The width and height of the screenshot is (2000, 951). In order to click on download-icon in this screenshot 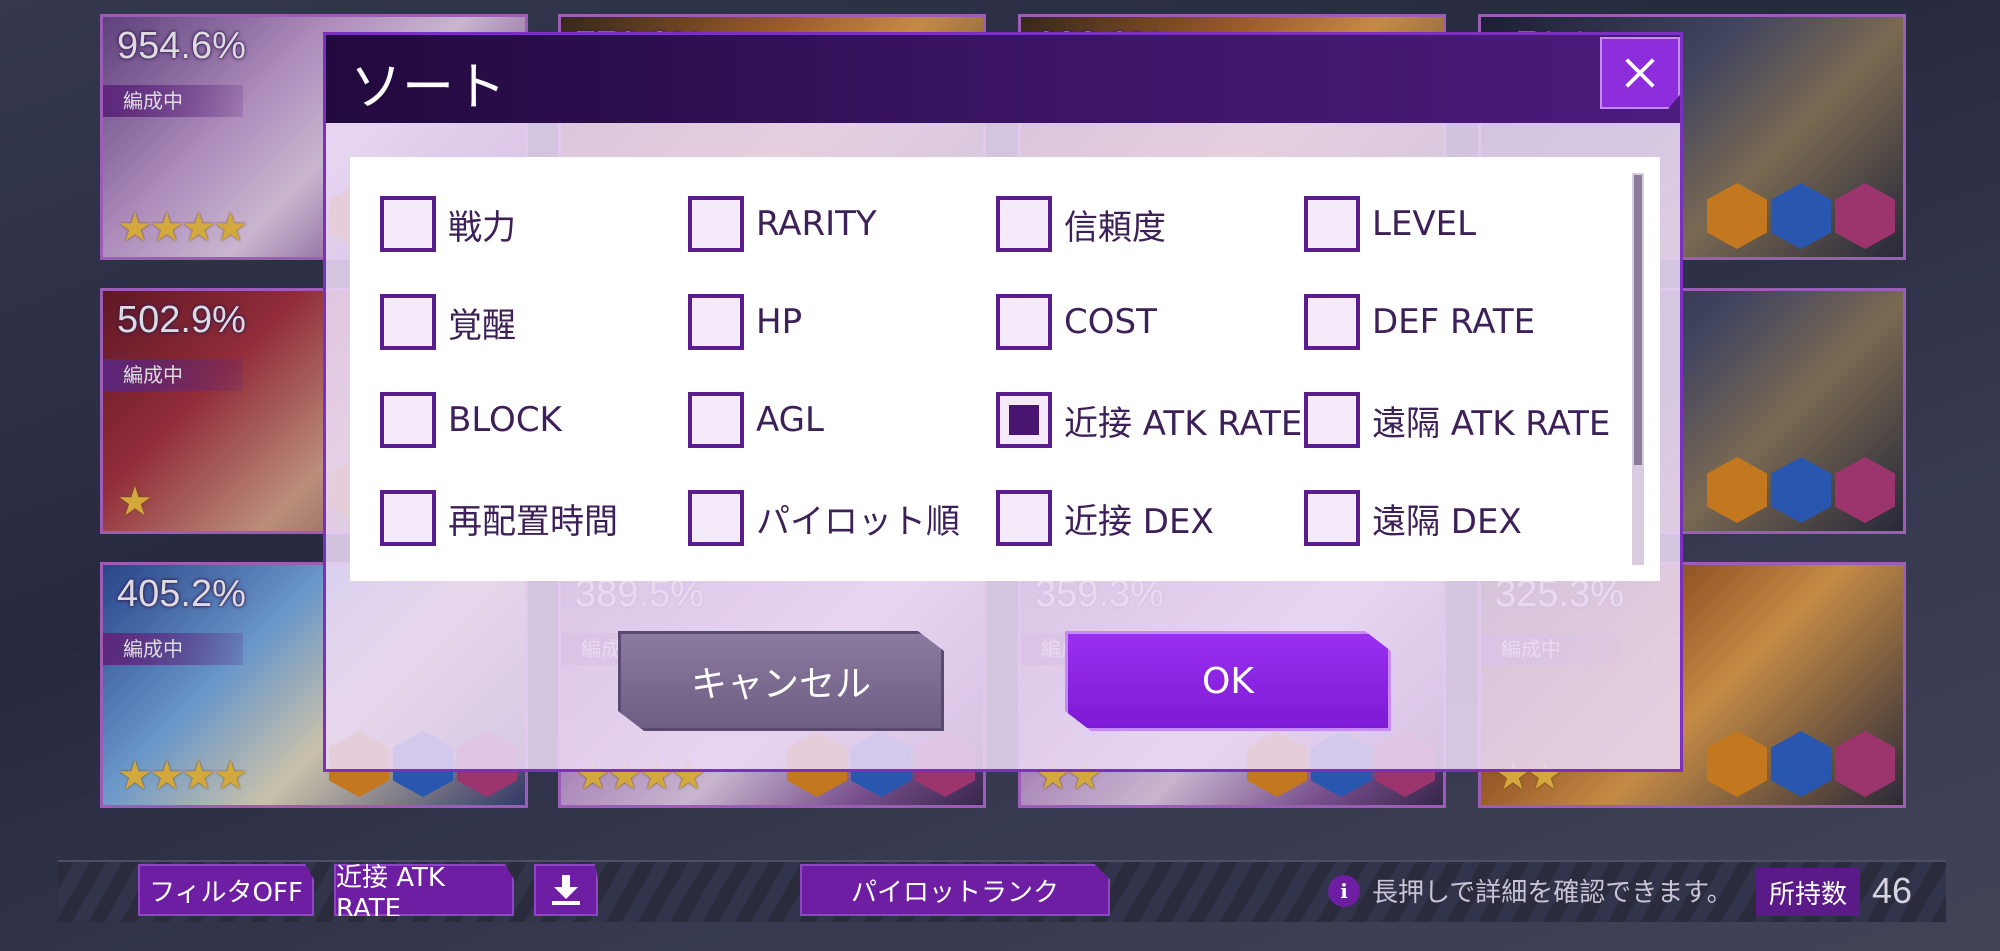, I will do `click(566, 890)`.